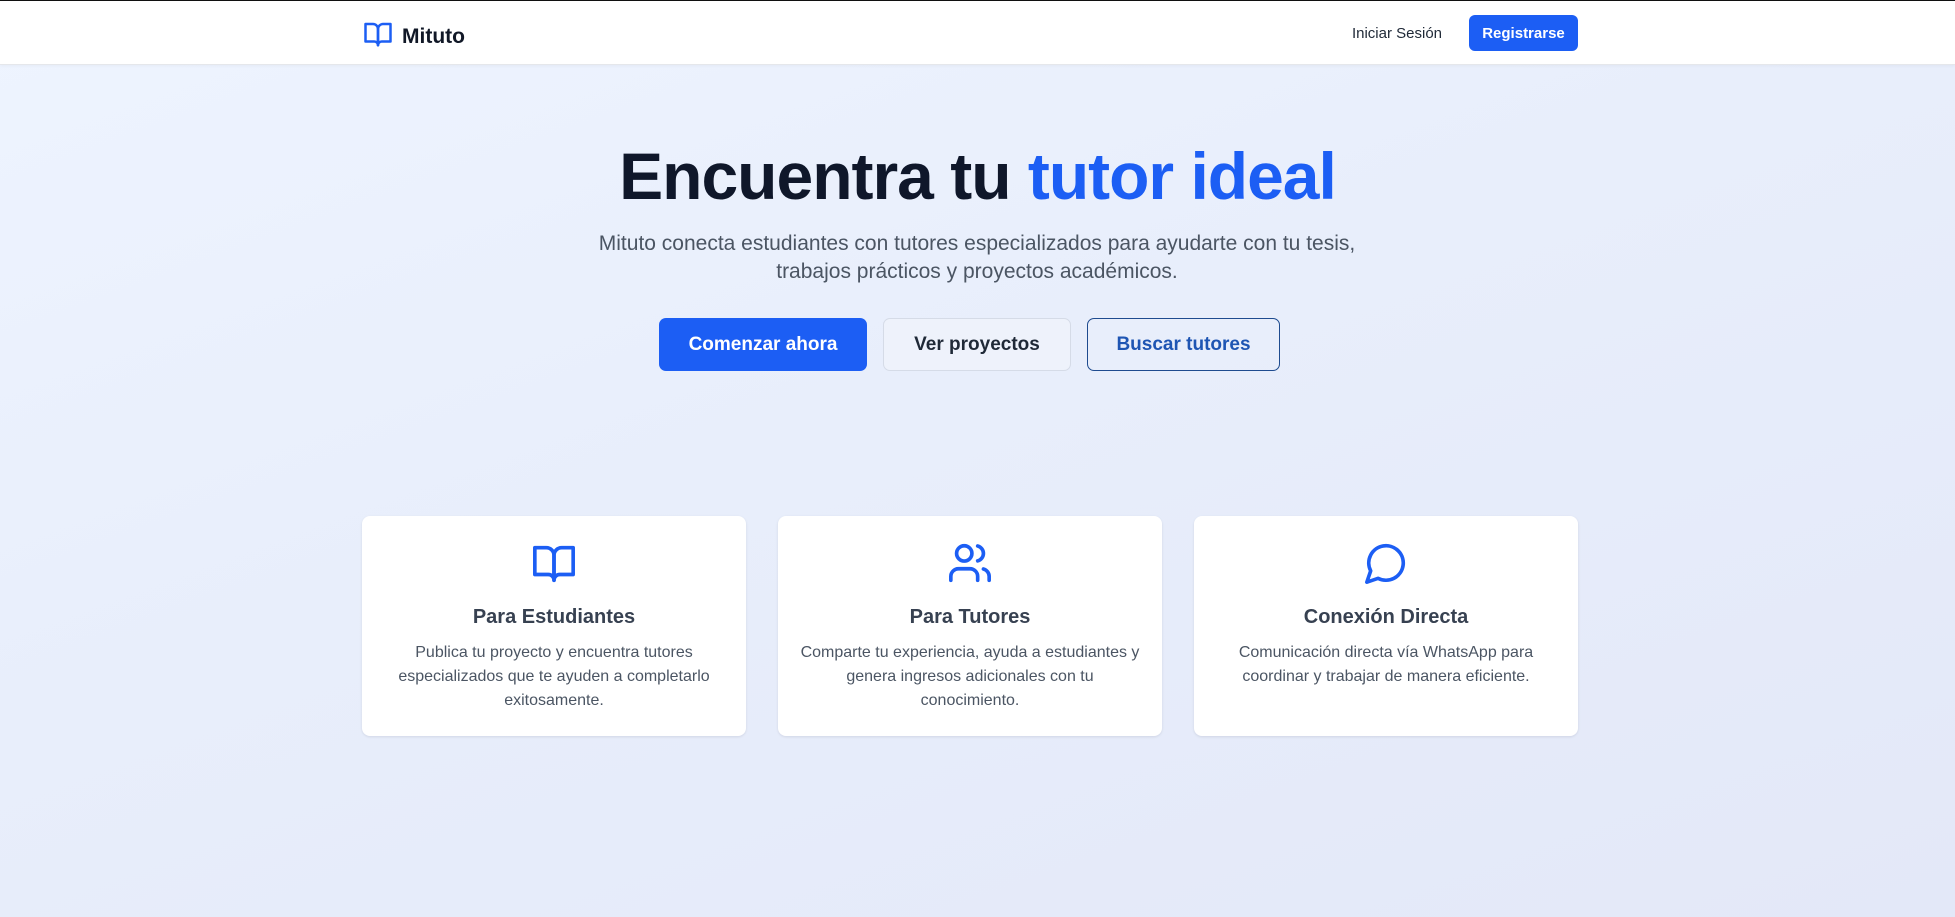  What do you see at coordinates (433, 36) in the screenshot?
I see `brand-name: Mituto` at bounding box center [433, 36].